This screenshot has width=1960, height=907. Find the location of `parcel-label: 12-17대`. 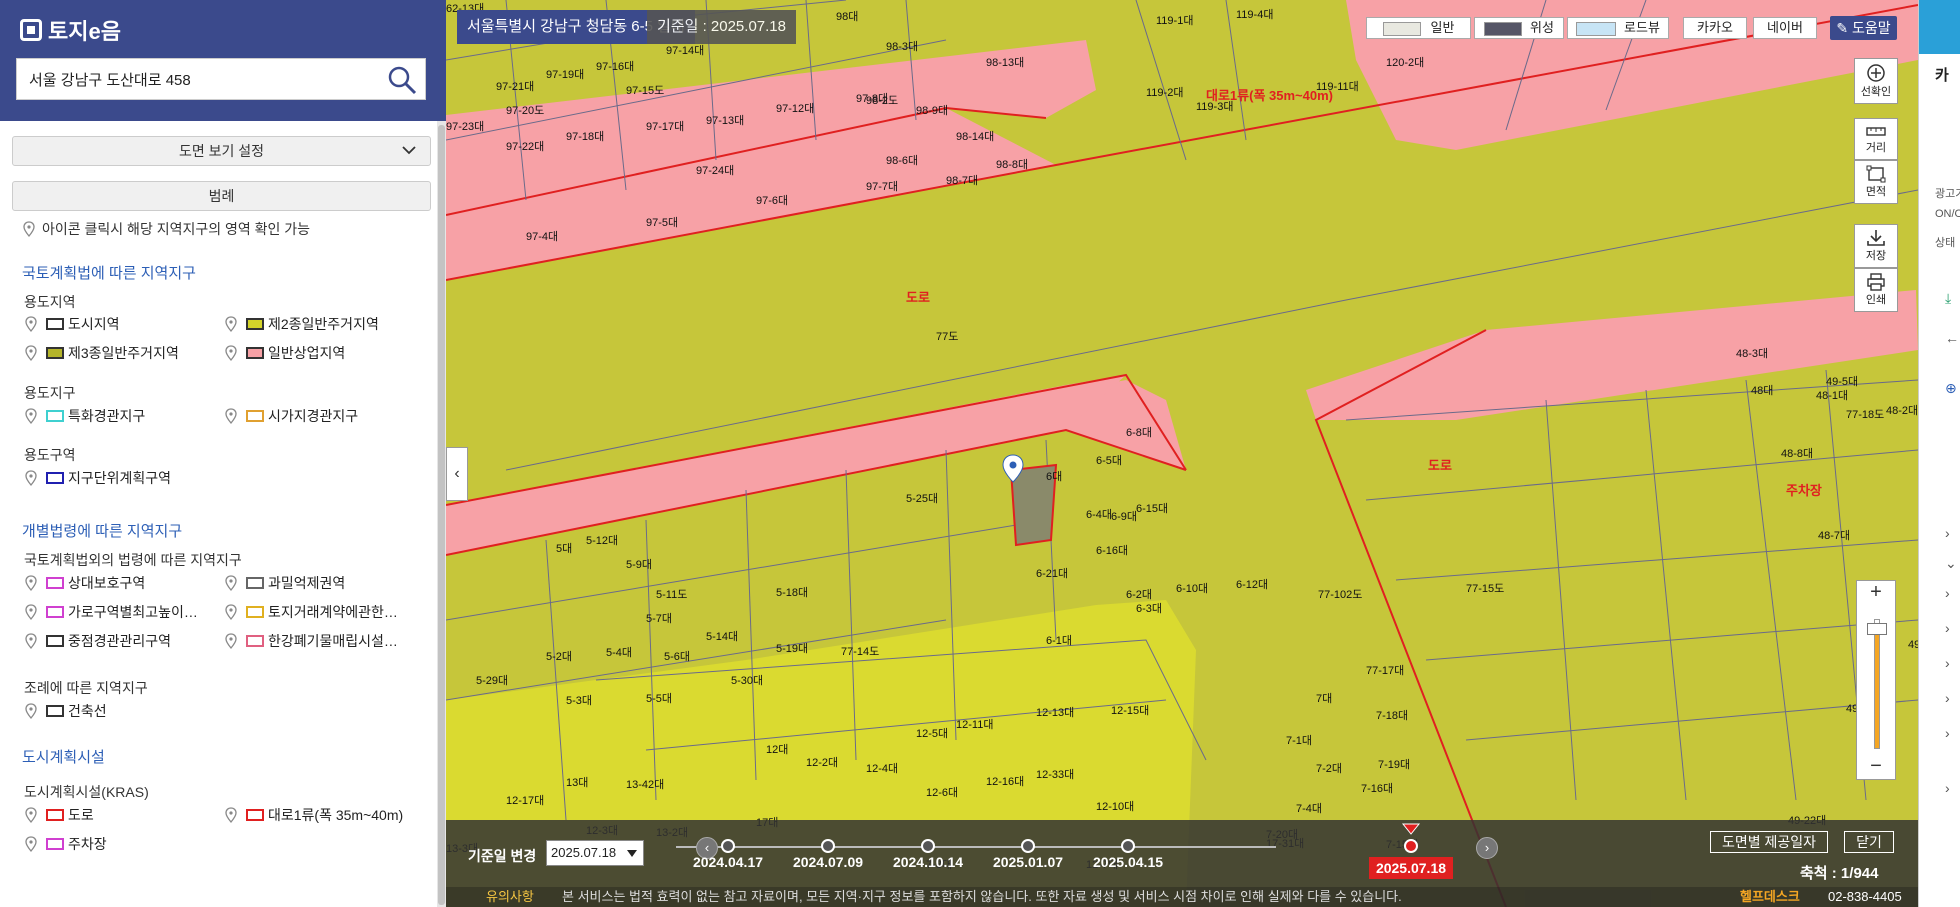

parcel-label: 12-17대 is located at coordinates (525, 800).